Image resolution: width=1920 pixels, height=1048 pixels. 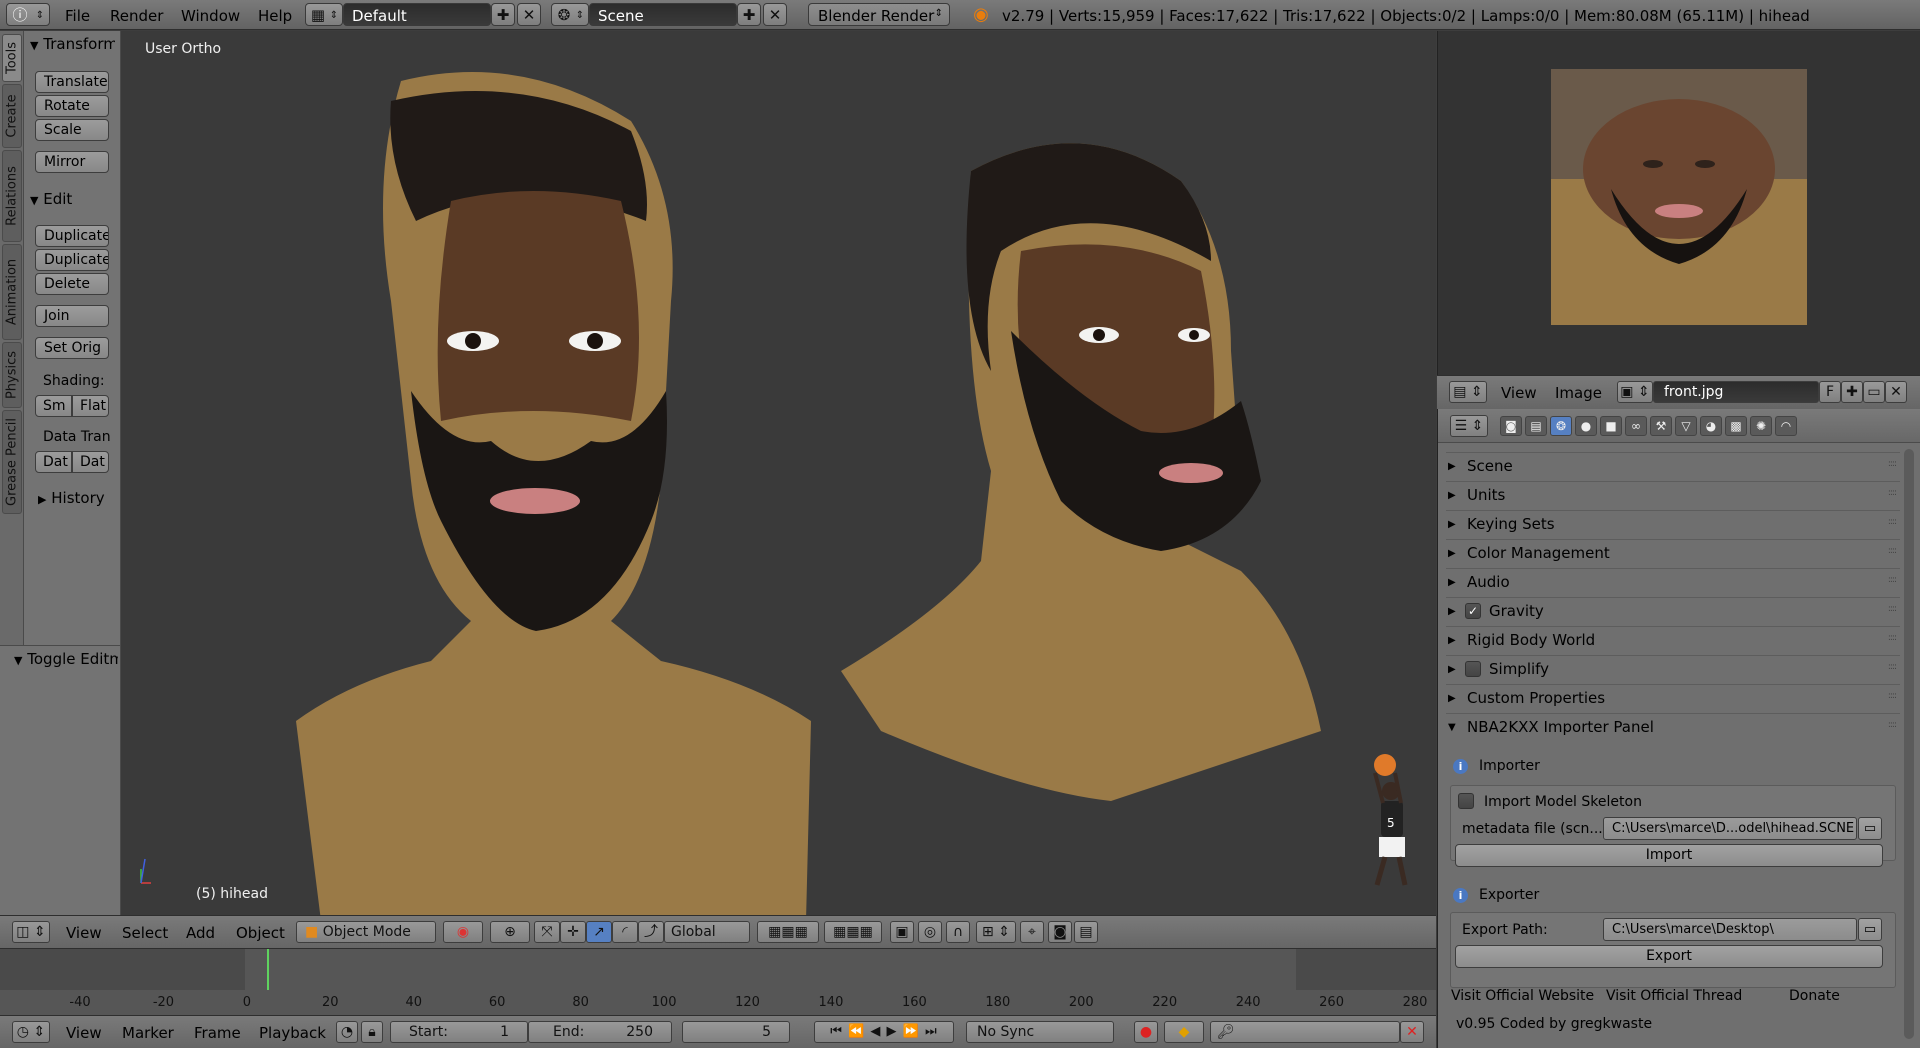 I want to click on tab-texture: ▩, so click(x=1736, y=426).